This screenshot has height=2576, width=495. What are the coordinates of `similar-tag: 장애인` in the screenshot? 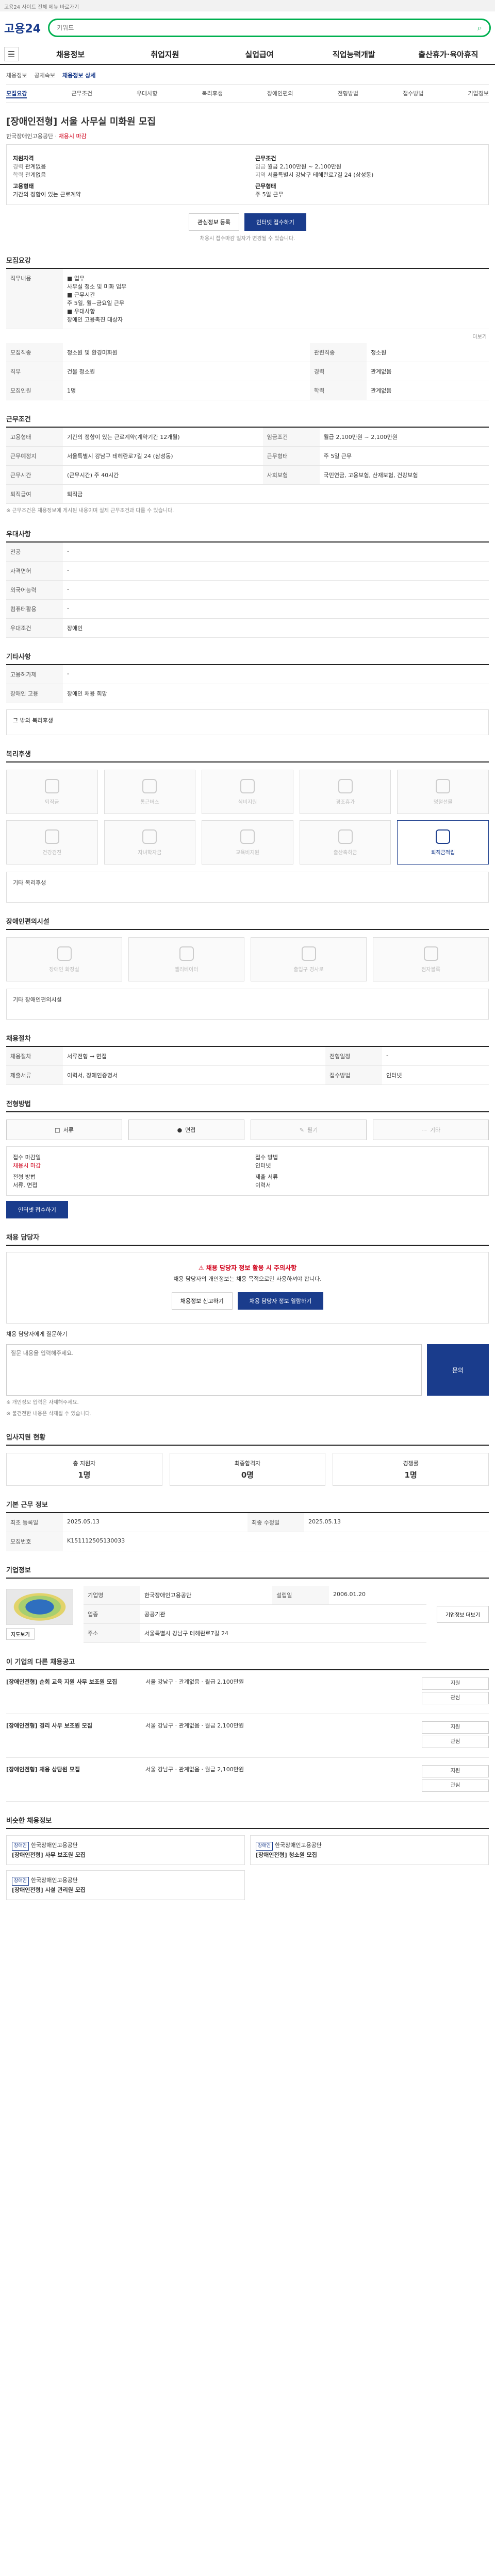 It's located at (20, 1846).